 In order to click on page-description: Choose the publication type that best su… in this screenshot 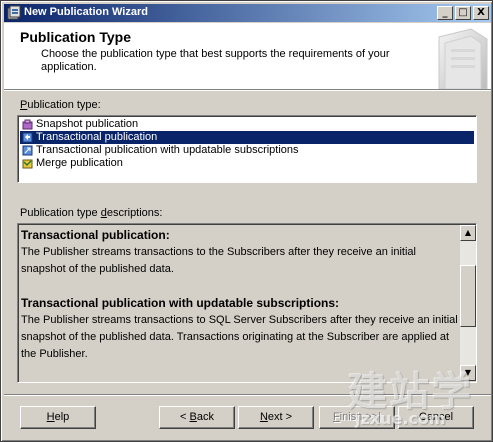, I will do `click(215, 60)`.